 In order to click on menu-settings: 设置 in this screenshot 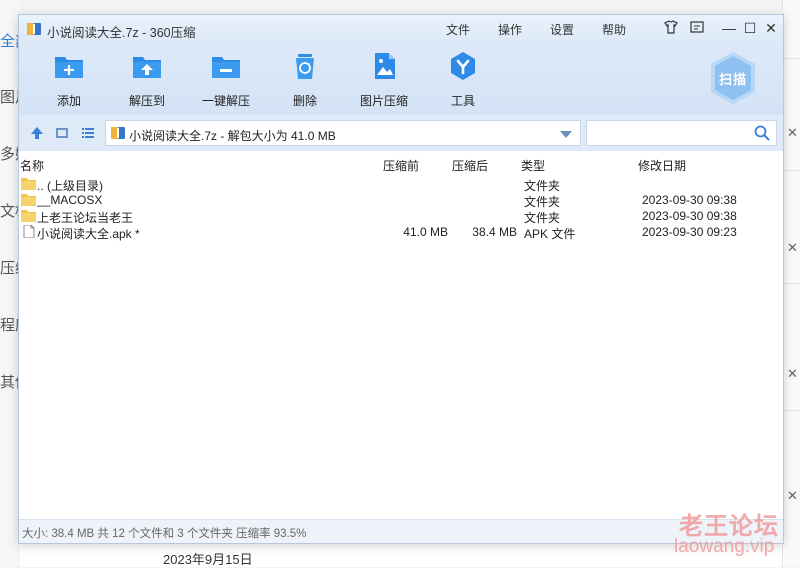, I will do `click(562, 29)`.